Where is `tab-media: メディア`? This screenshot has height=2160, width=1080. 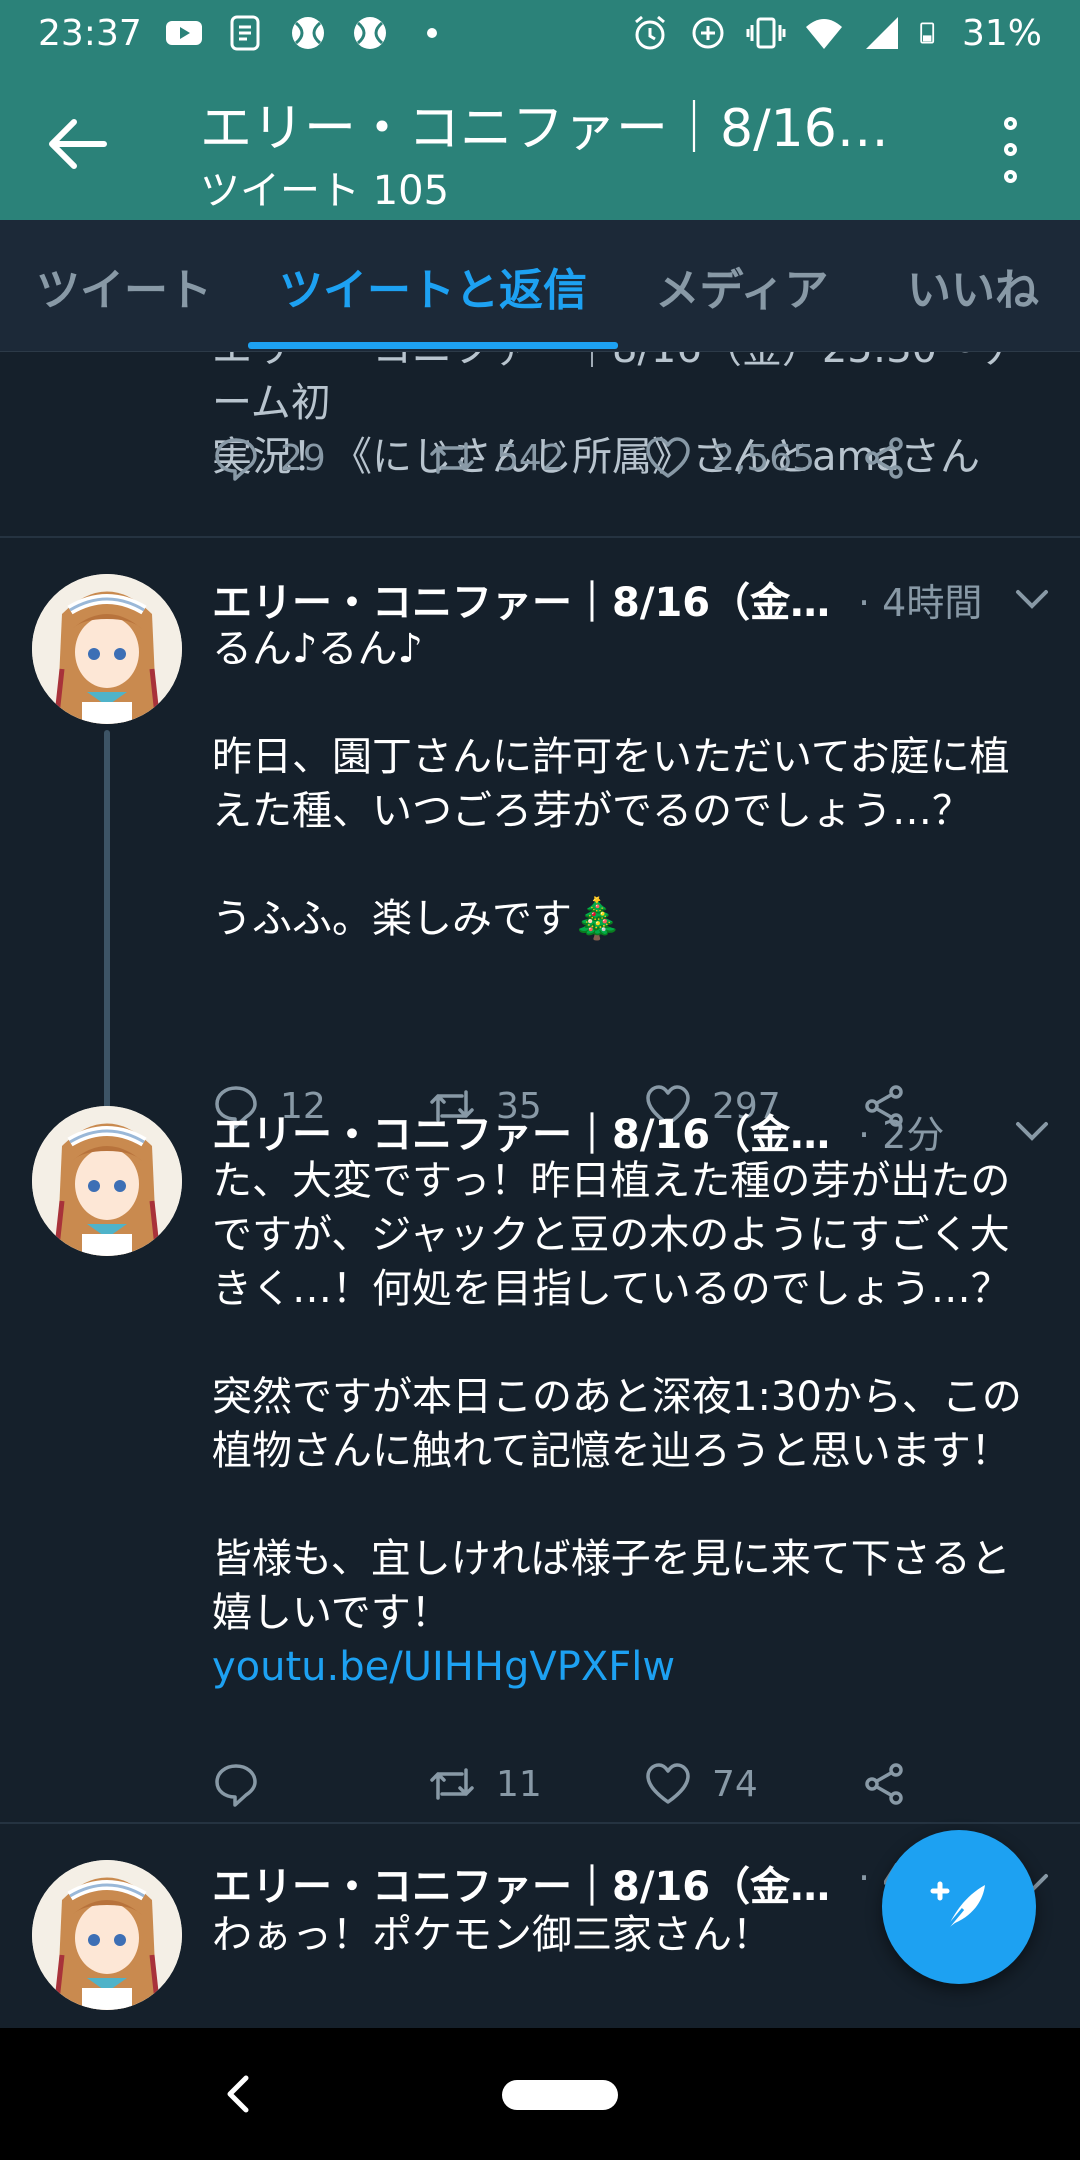
tab-media: メディア is located at coordinates (742, 286).